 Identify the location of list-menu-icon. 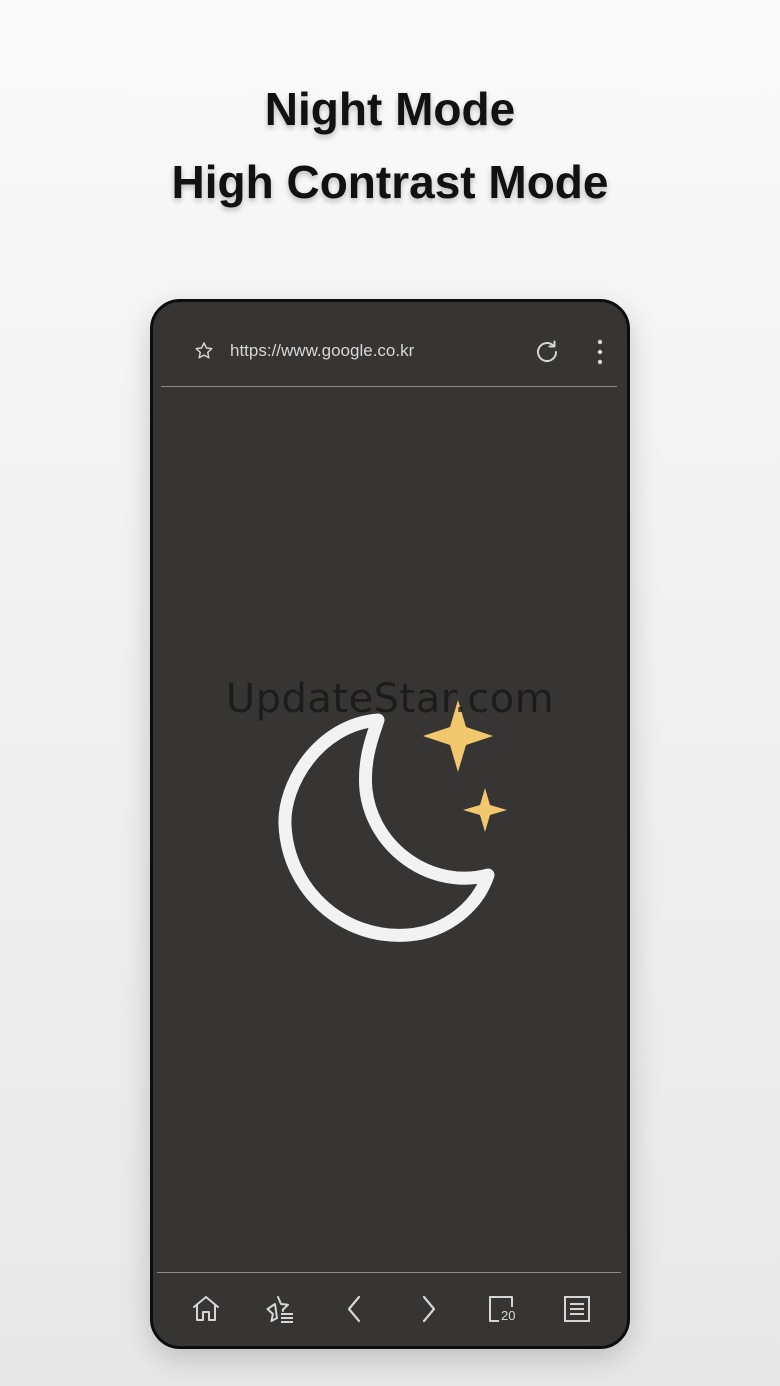
(577, 1309).